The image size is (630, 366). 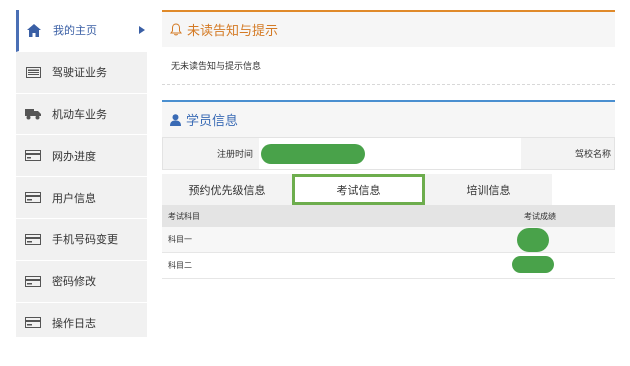 What do you see at coordinates (488, 189) in the screenshot?
I see `tab-training-info: 培训信息` at bounding box center [488, 189].